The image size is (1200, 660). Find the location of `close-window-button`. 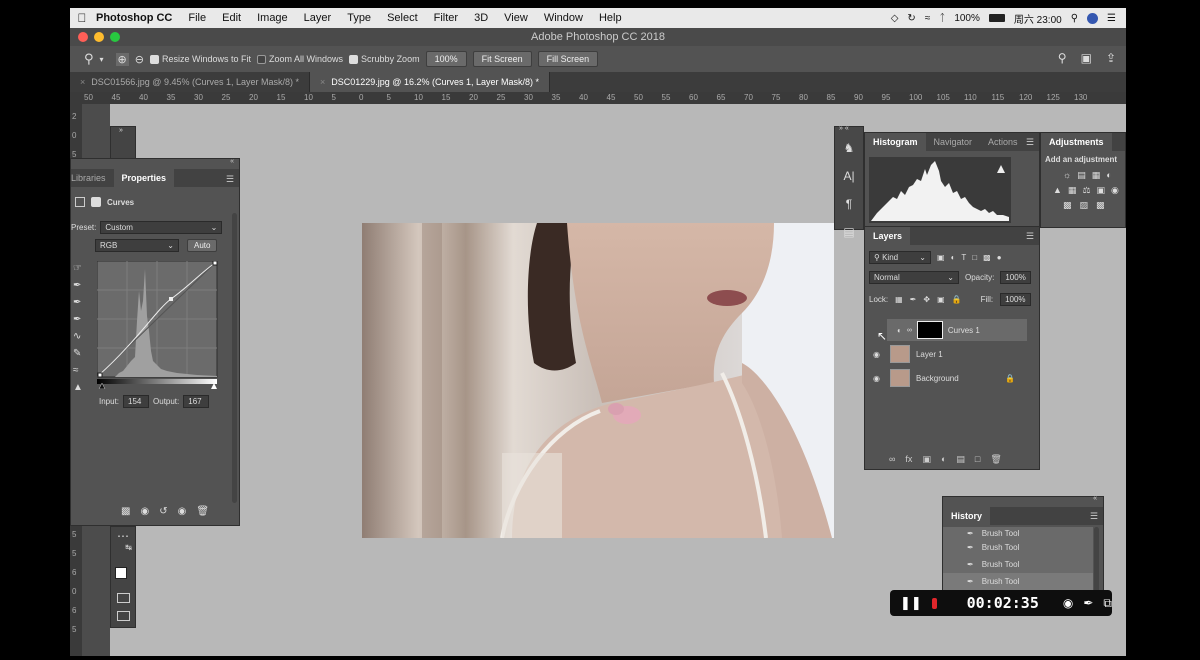

close-window-button is located at coordinates (83, 37).